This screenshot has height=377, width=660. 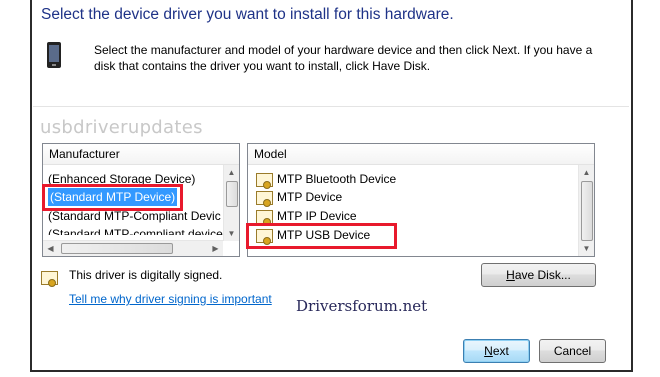 What do you see at coordinates (362, 306) in the screenshot?
I see `watermark-driversforum: Driversforum.net` at bounding box center [362, 306].